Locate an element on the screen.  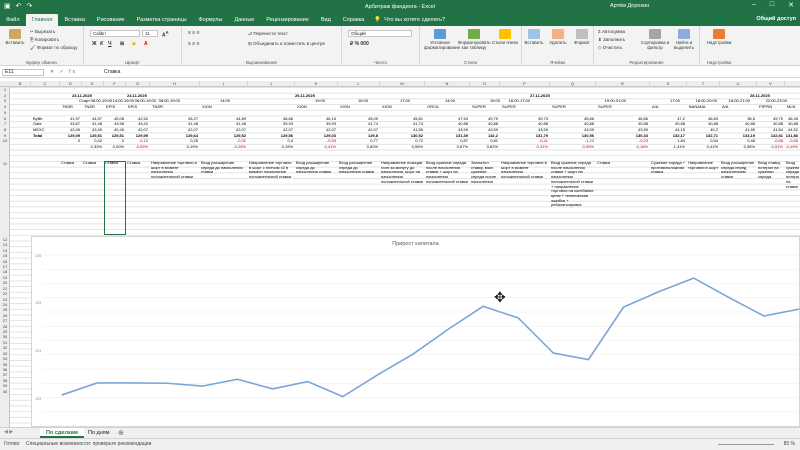
cell: TNSR is located at coordinates (167, 106).